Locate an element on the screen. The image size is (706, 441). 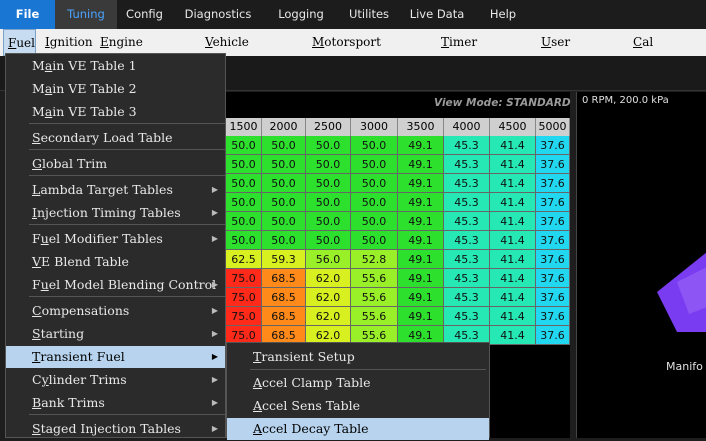
fuel-menu-item-cylinder-trims: Cylinder Trims ▶ is located at coordinates (115, 380).